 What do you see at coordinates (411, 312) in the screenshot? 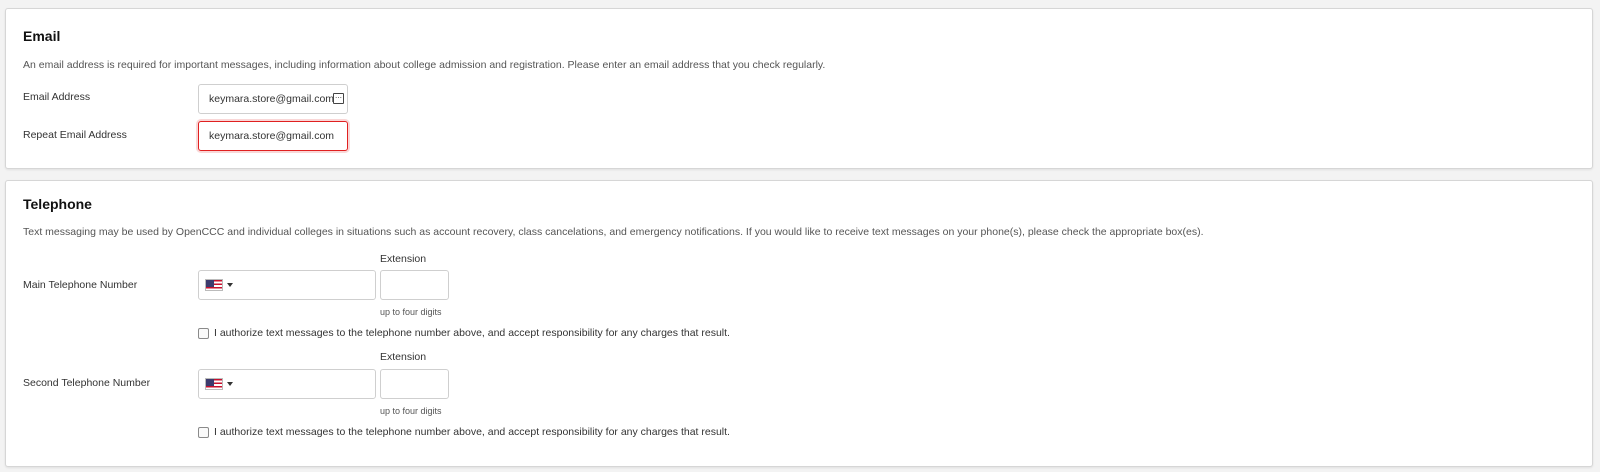
I see `main-extension-hint: up to four digits` at bounding box center [411, 312].